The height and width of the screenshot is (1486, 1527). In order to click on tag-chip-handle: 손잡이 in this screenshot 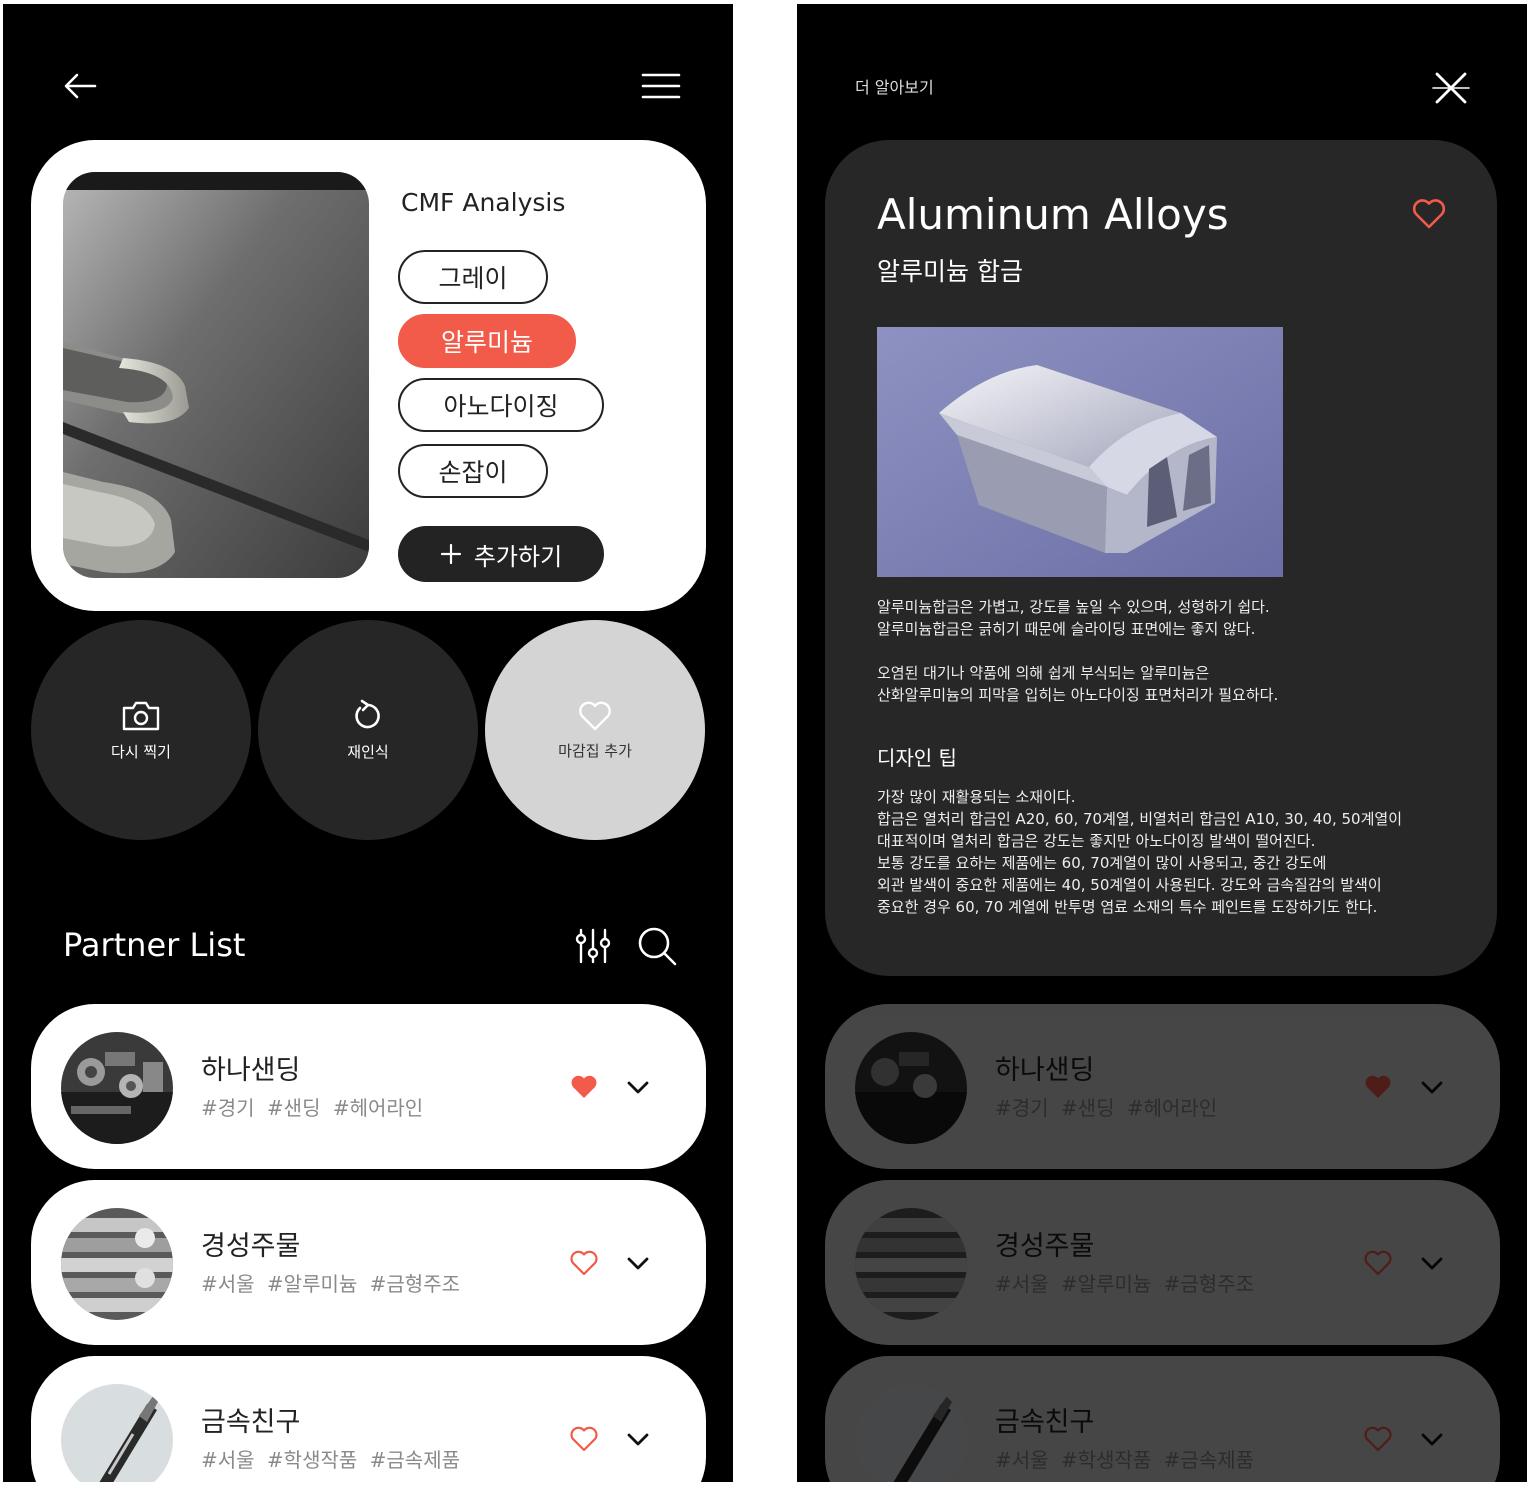, I will do `click(473, 471)`.